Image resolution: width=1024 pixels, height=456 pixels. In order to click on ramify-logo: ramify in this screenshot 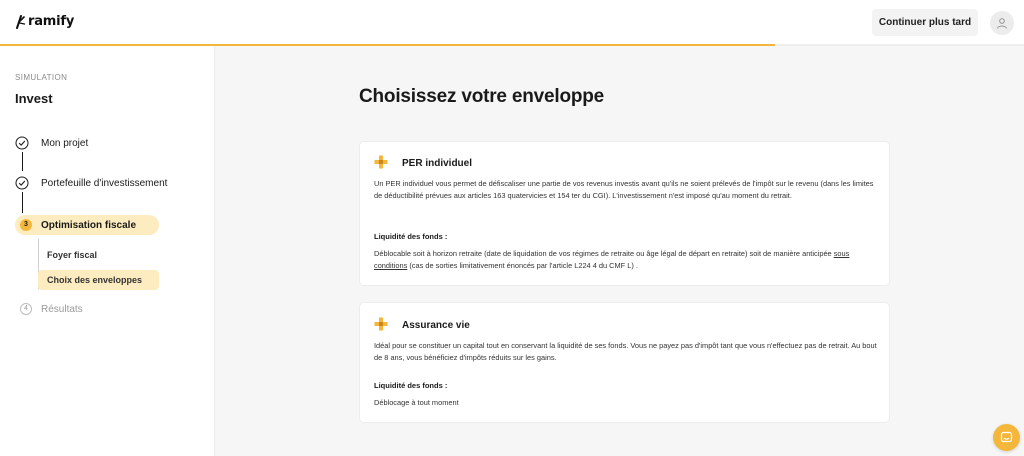, I will do `click(44, 21)`.